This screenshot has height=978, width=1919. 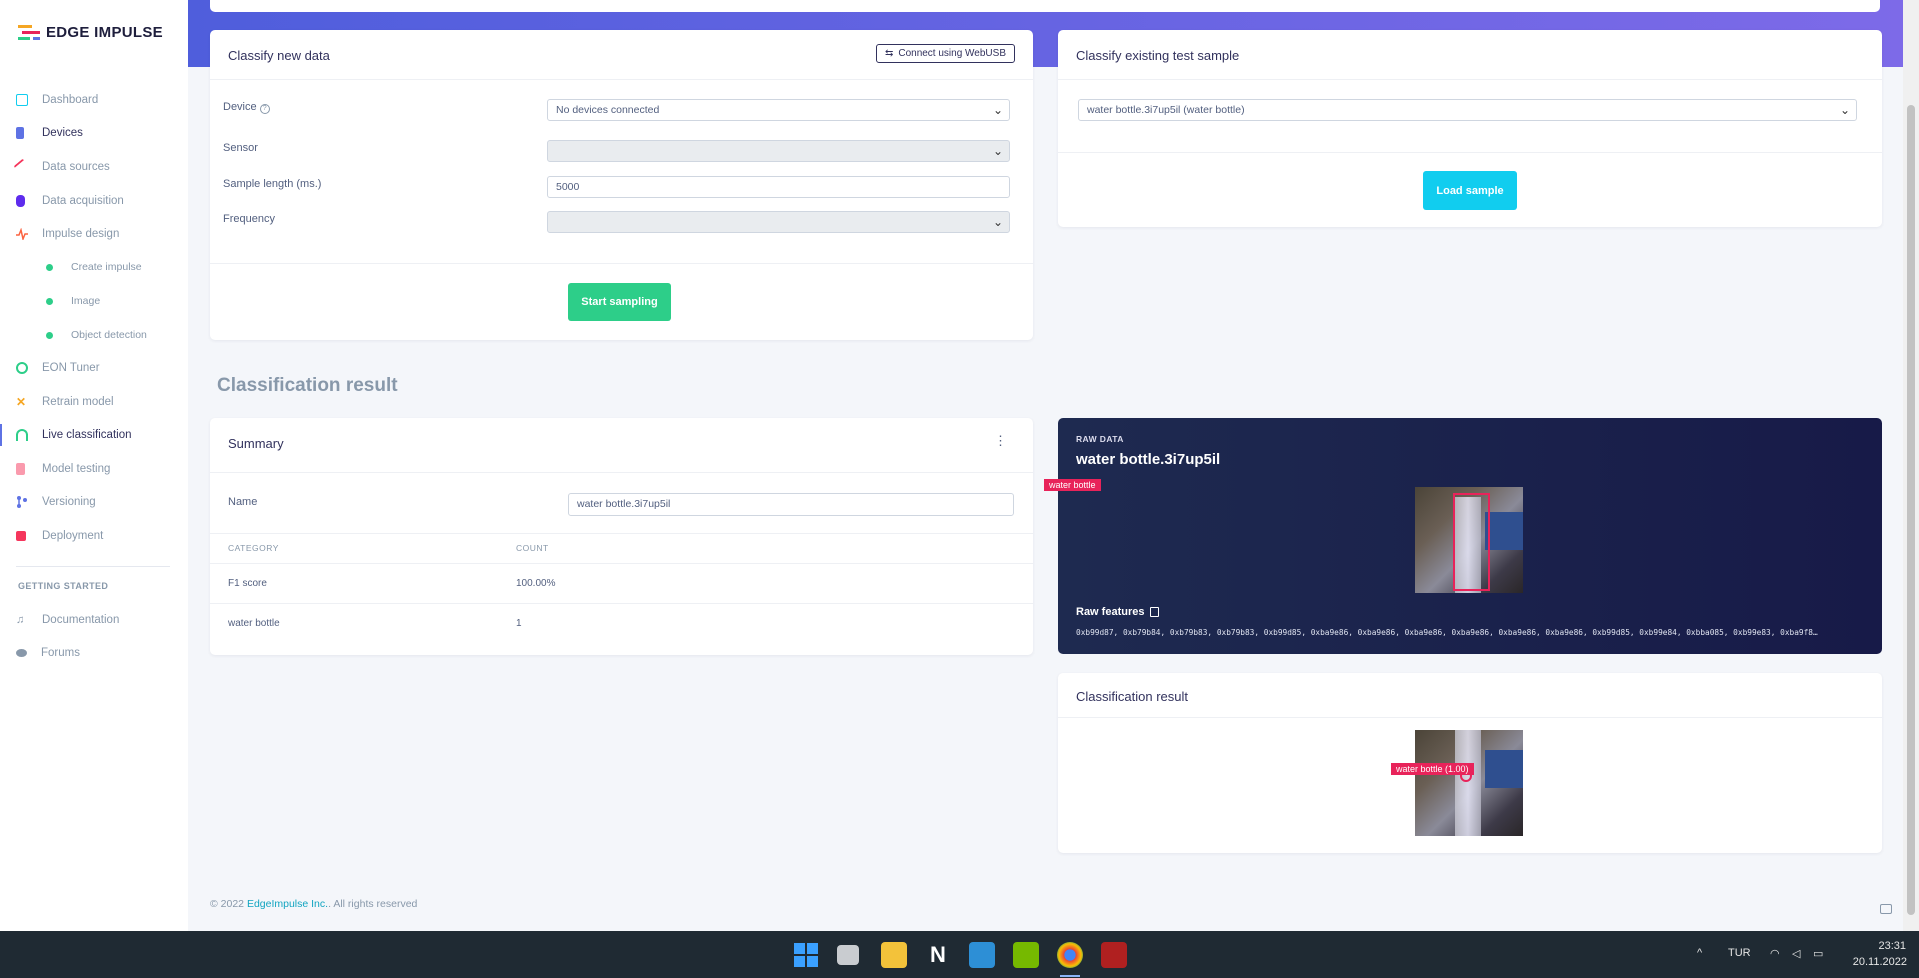 What do you see at coordinates (621, 445) in the screenshot?
I see `card-header: Summary ⋮` at bounding box center [621, 445].